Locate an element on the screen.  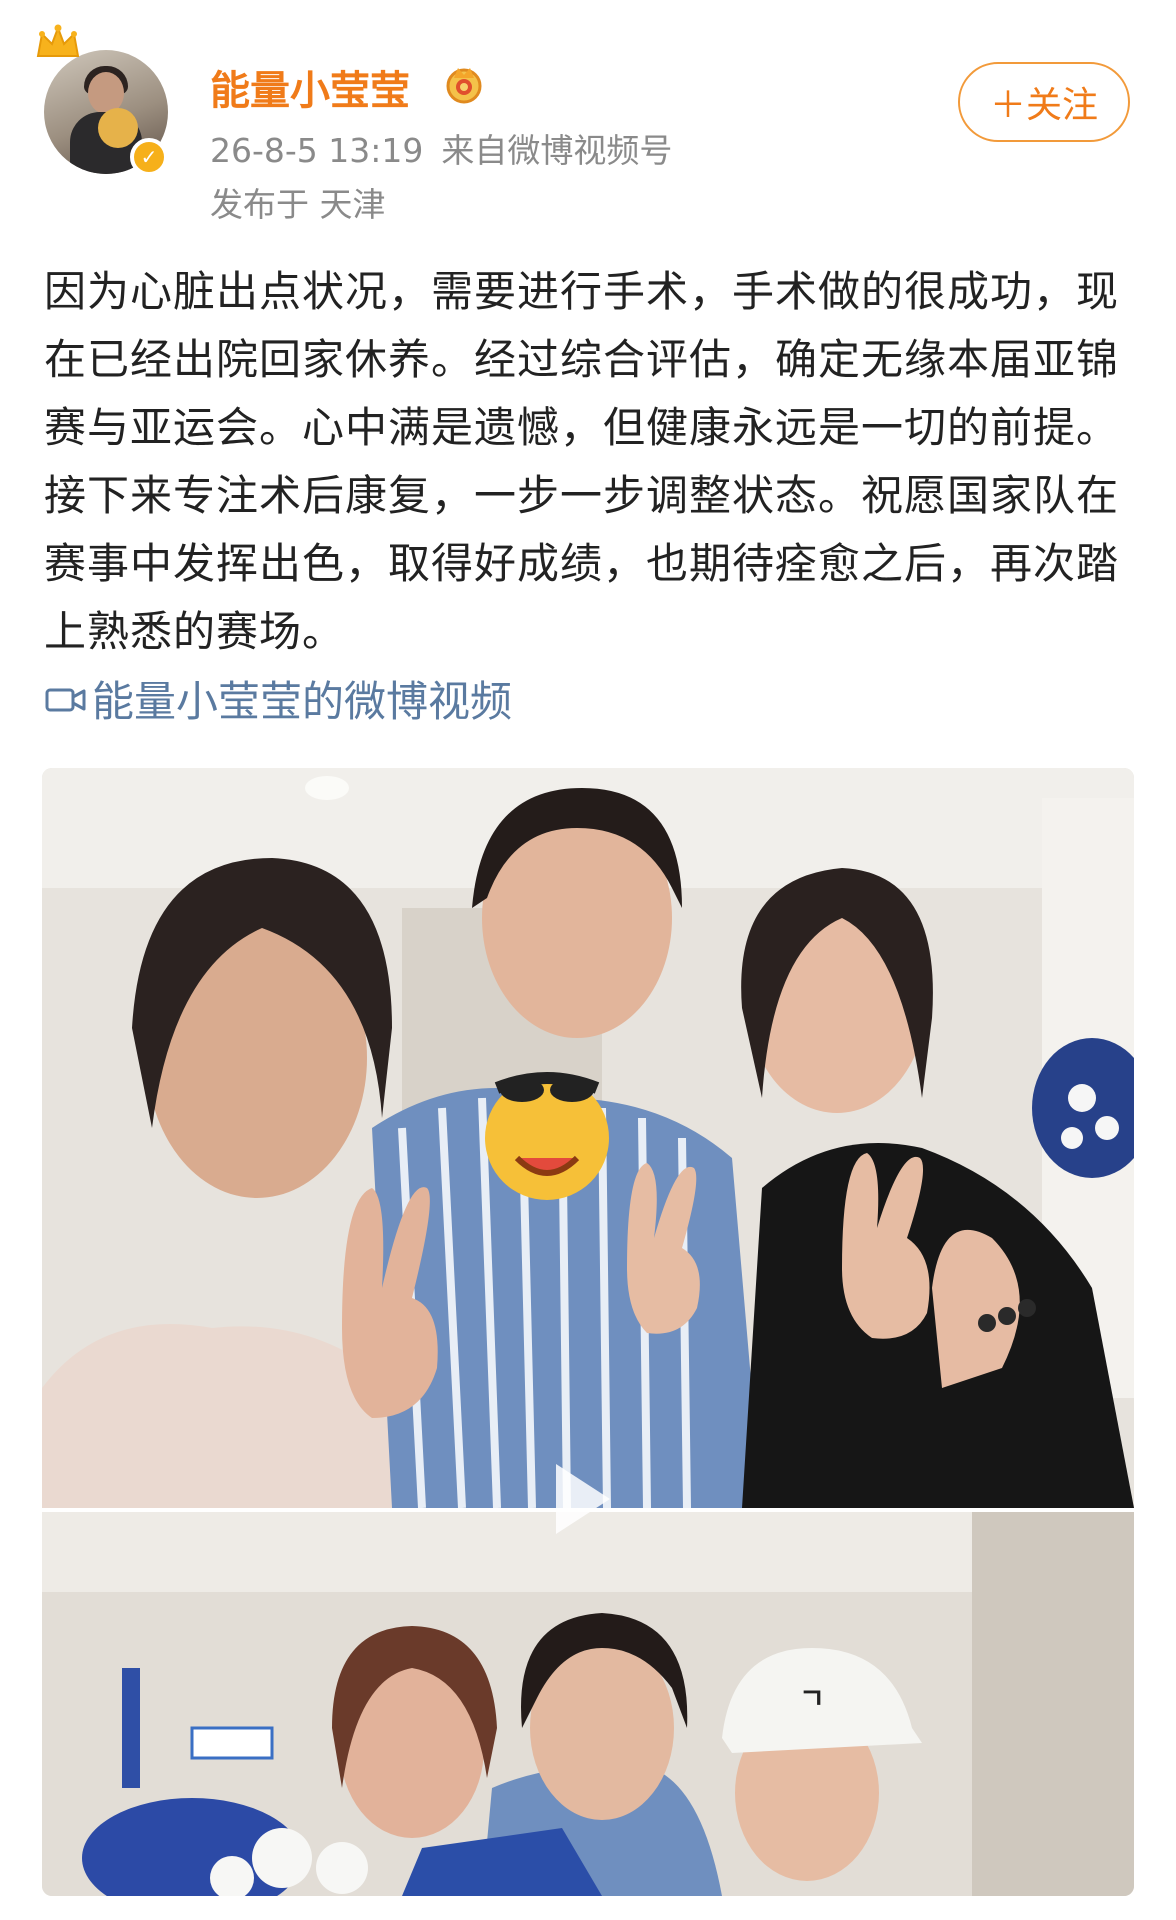
post-timestamp: 26-8-5 13:19 is located at coordinates (317, 150).